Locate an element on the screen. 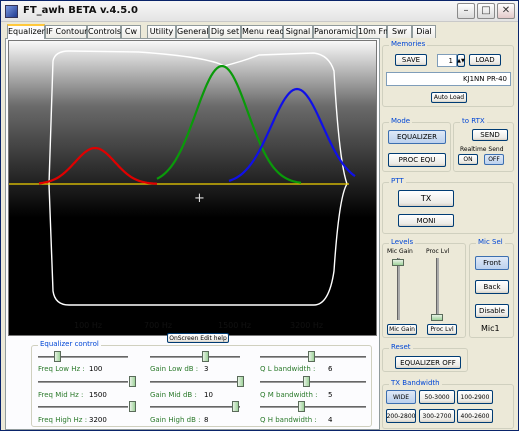  q-high-label: Q H bandwidth : is located at coordinates (288, 420).